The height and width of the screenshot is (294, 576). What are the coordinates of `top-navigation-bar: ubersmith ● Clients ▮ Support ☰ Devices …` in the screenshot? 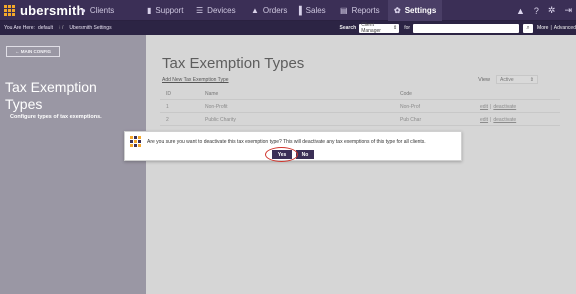 It's located at (288, 10).